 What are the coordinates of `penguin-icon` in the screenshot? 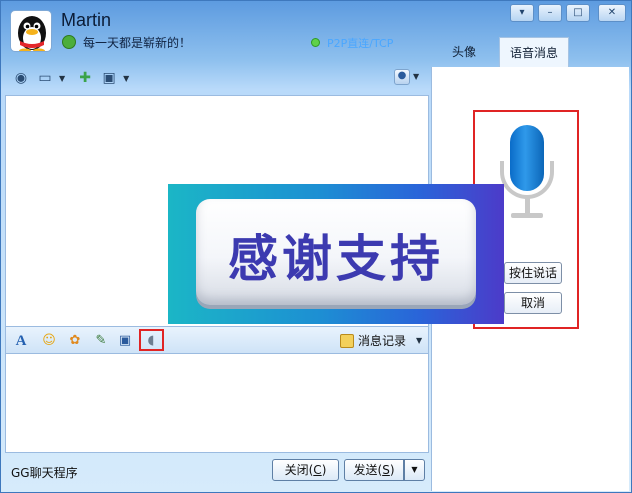 It's located at (32, 33).